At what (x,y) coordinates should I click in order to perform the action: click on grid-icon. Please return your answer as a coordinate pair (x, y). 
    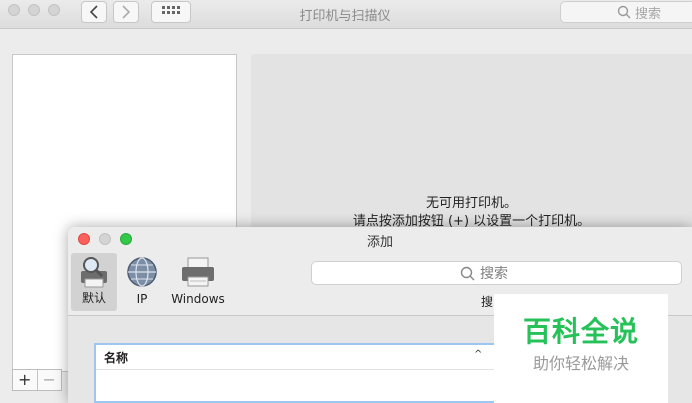
    Looking at the image, I should click on (171, 10).